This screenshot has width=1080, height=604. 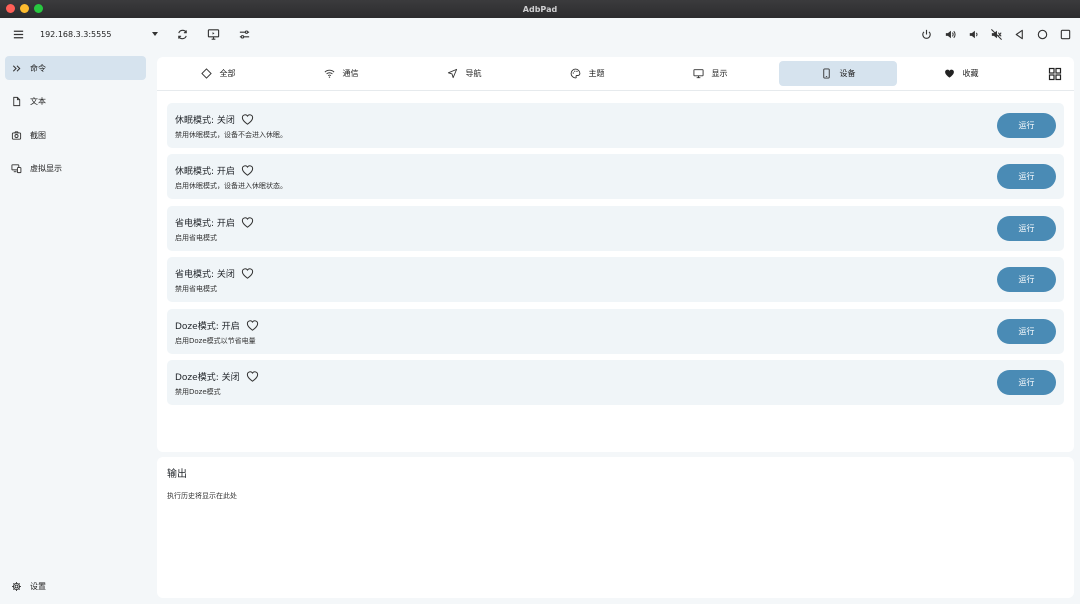 I want to click on back-icon, so click(x=1019, y=34).